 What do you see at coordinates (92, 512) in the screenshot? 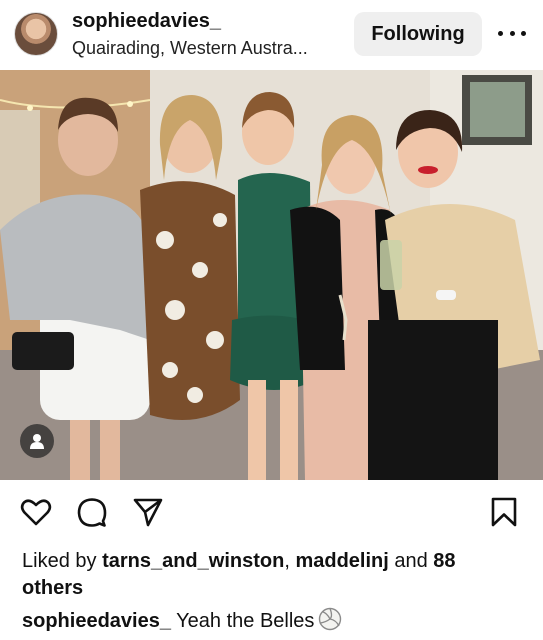
I see `comment-icon` at bounding box center [92, 512].